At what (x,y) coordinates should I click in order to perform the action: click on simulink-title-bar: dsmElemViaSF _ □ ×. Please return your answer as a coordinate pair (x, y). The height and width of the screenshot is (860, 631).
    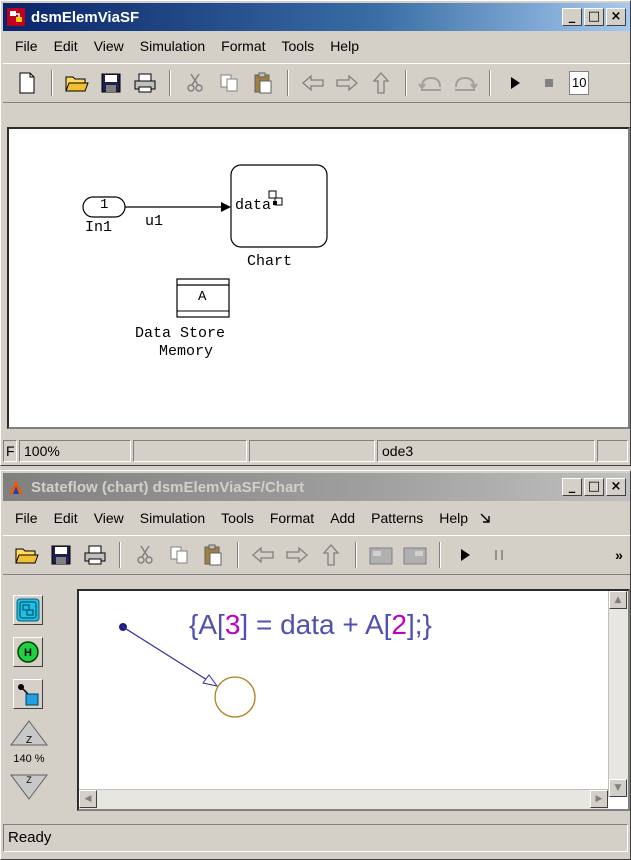
    Looking at the image, I should click on (316, 17).